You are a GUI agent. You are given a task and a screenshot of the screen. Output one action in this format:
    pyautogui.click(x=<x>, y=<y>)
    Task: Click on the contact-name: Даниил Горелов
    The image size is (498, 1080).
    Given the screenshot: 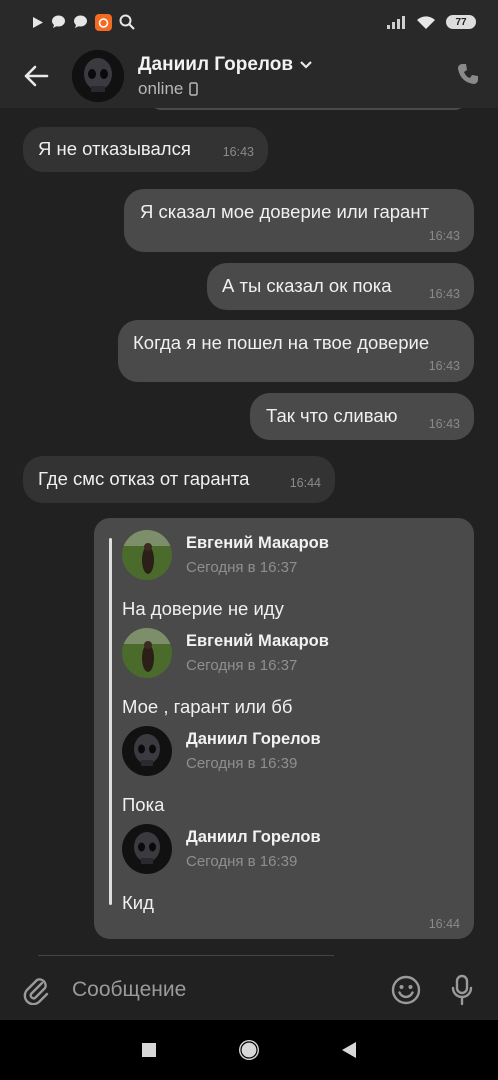 What is the action you would take?
    pyautogui.click(x=215, y=64)
    